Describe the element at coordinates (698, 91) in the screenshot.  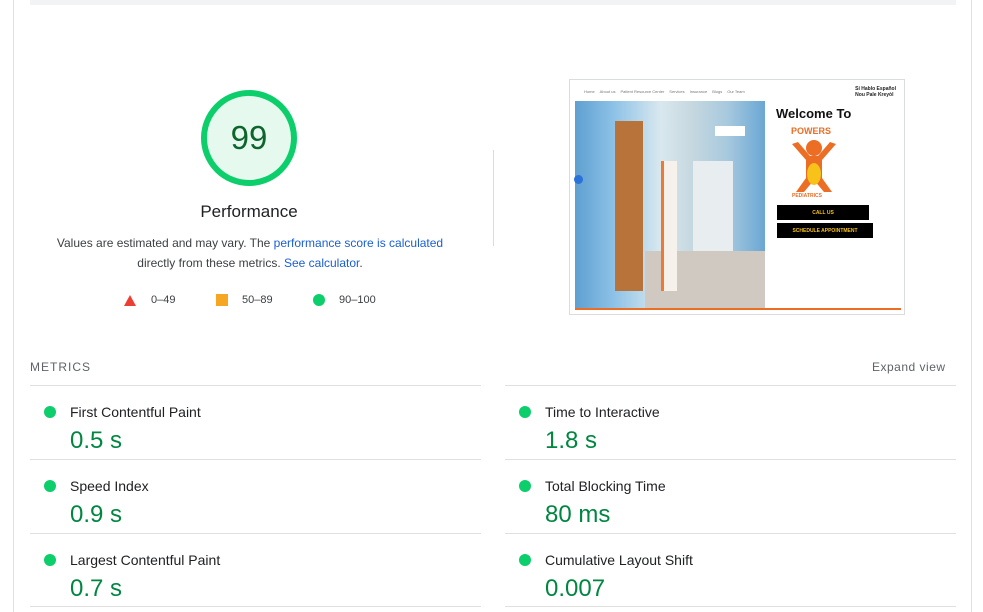
I see `thumbnail-nav-item: Insurance` at that location.